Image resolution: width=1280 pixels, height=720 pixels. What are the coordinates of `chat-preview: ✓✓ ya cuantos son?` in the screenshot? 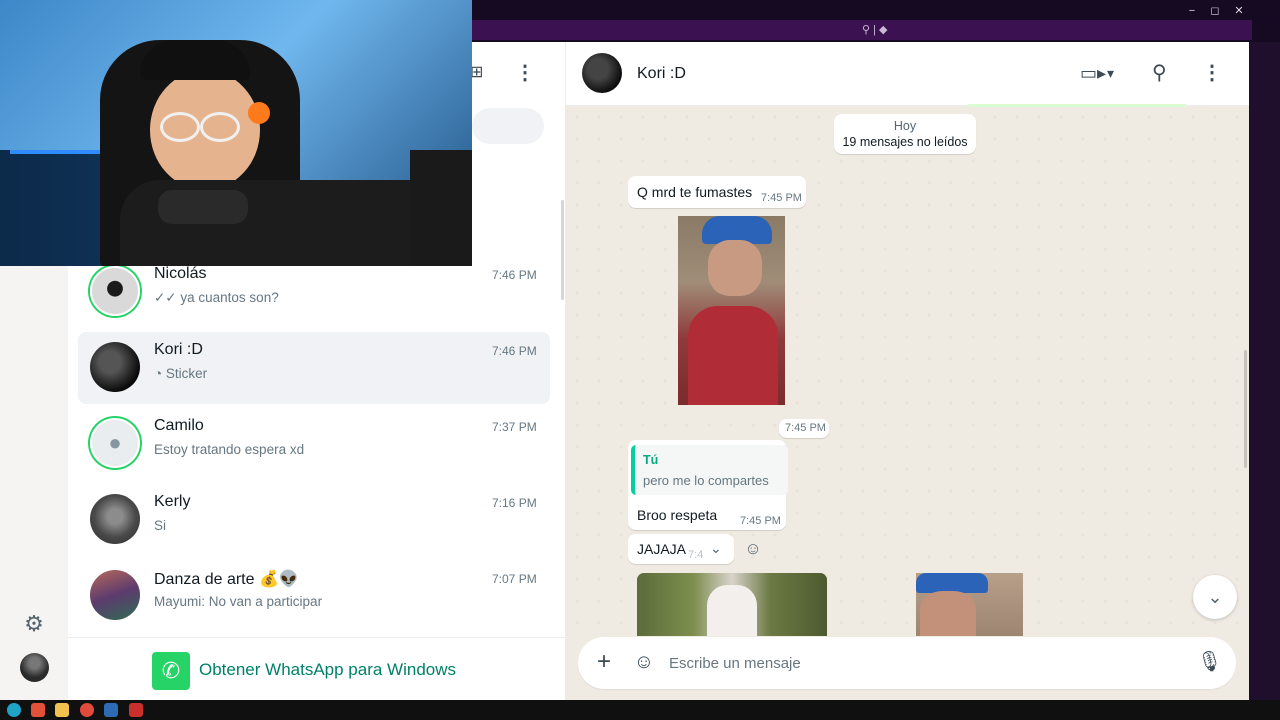 It's located at (216, 297).